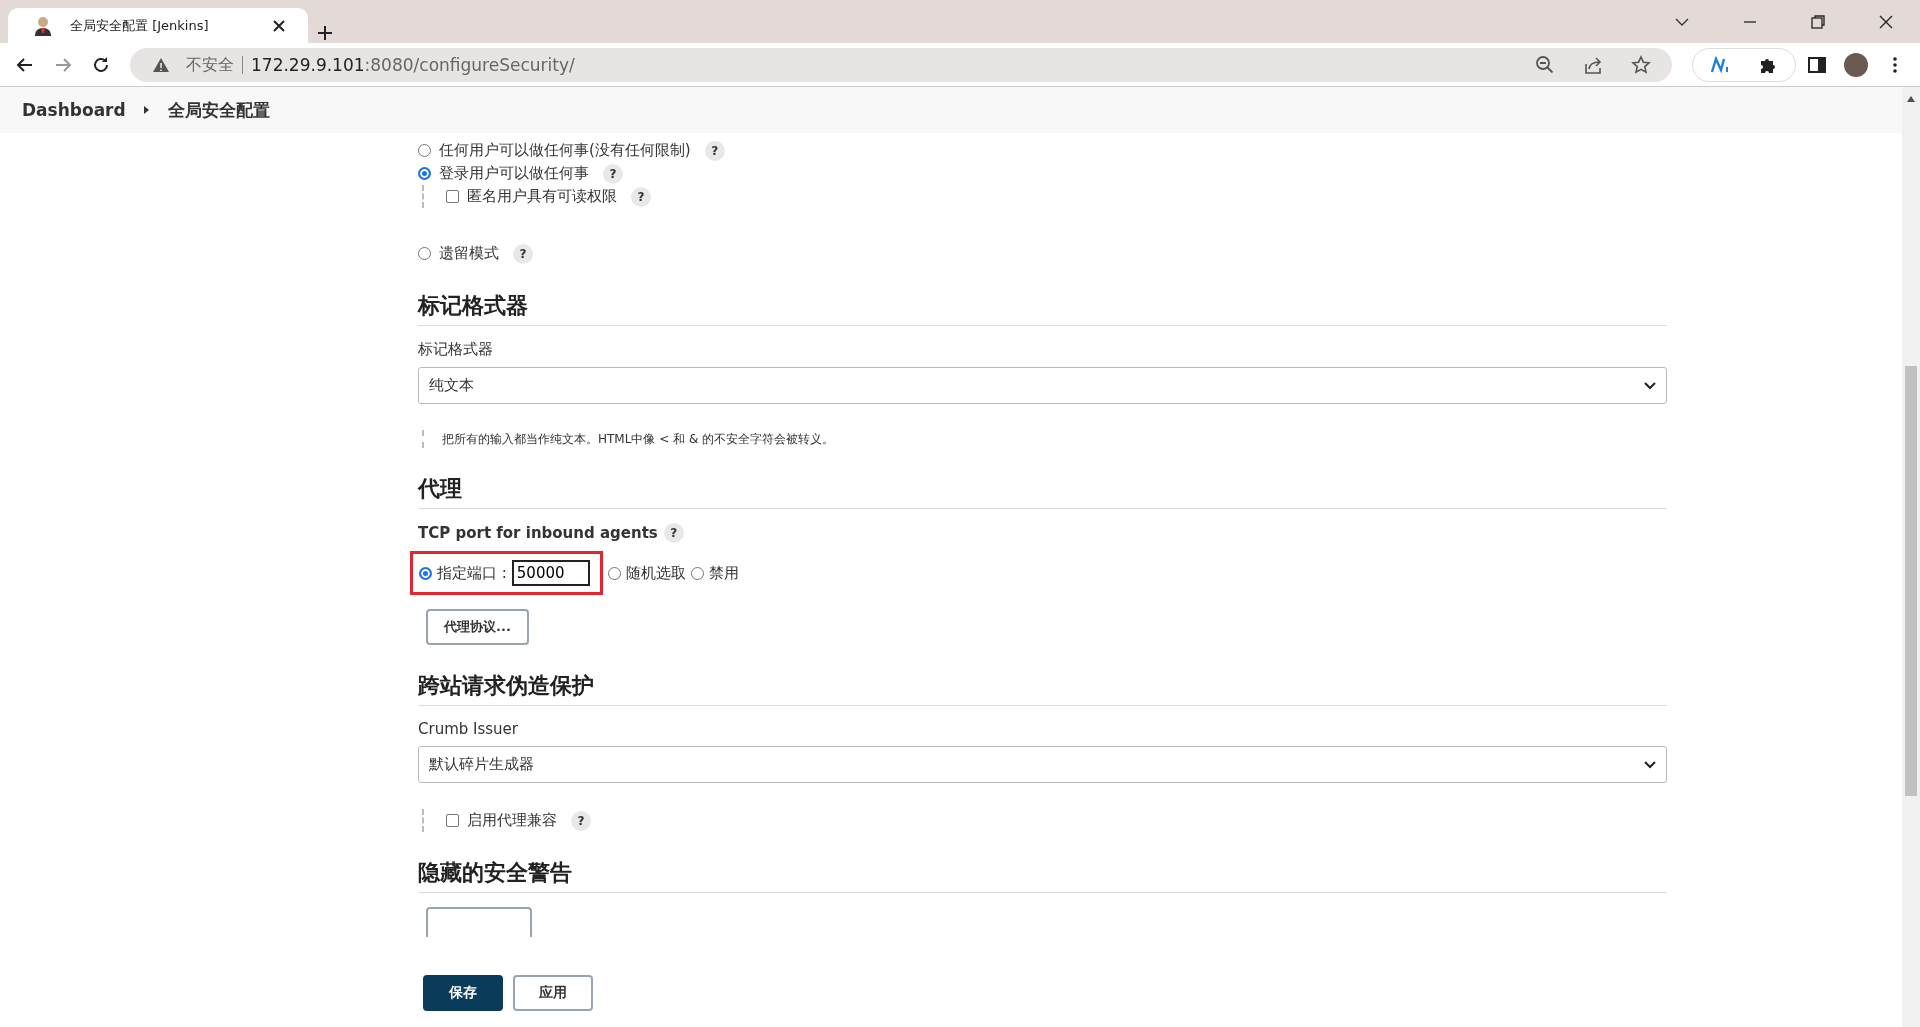 The width and height of the screenshot is (1920, 1027). I want to click on address-bar: 不安全 172.29.9.101:8080/configureSecurity/, so click(901, 64).